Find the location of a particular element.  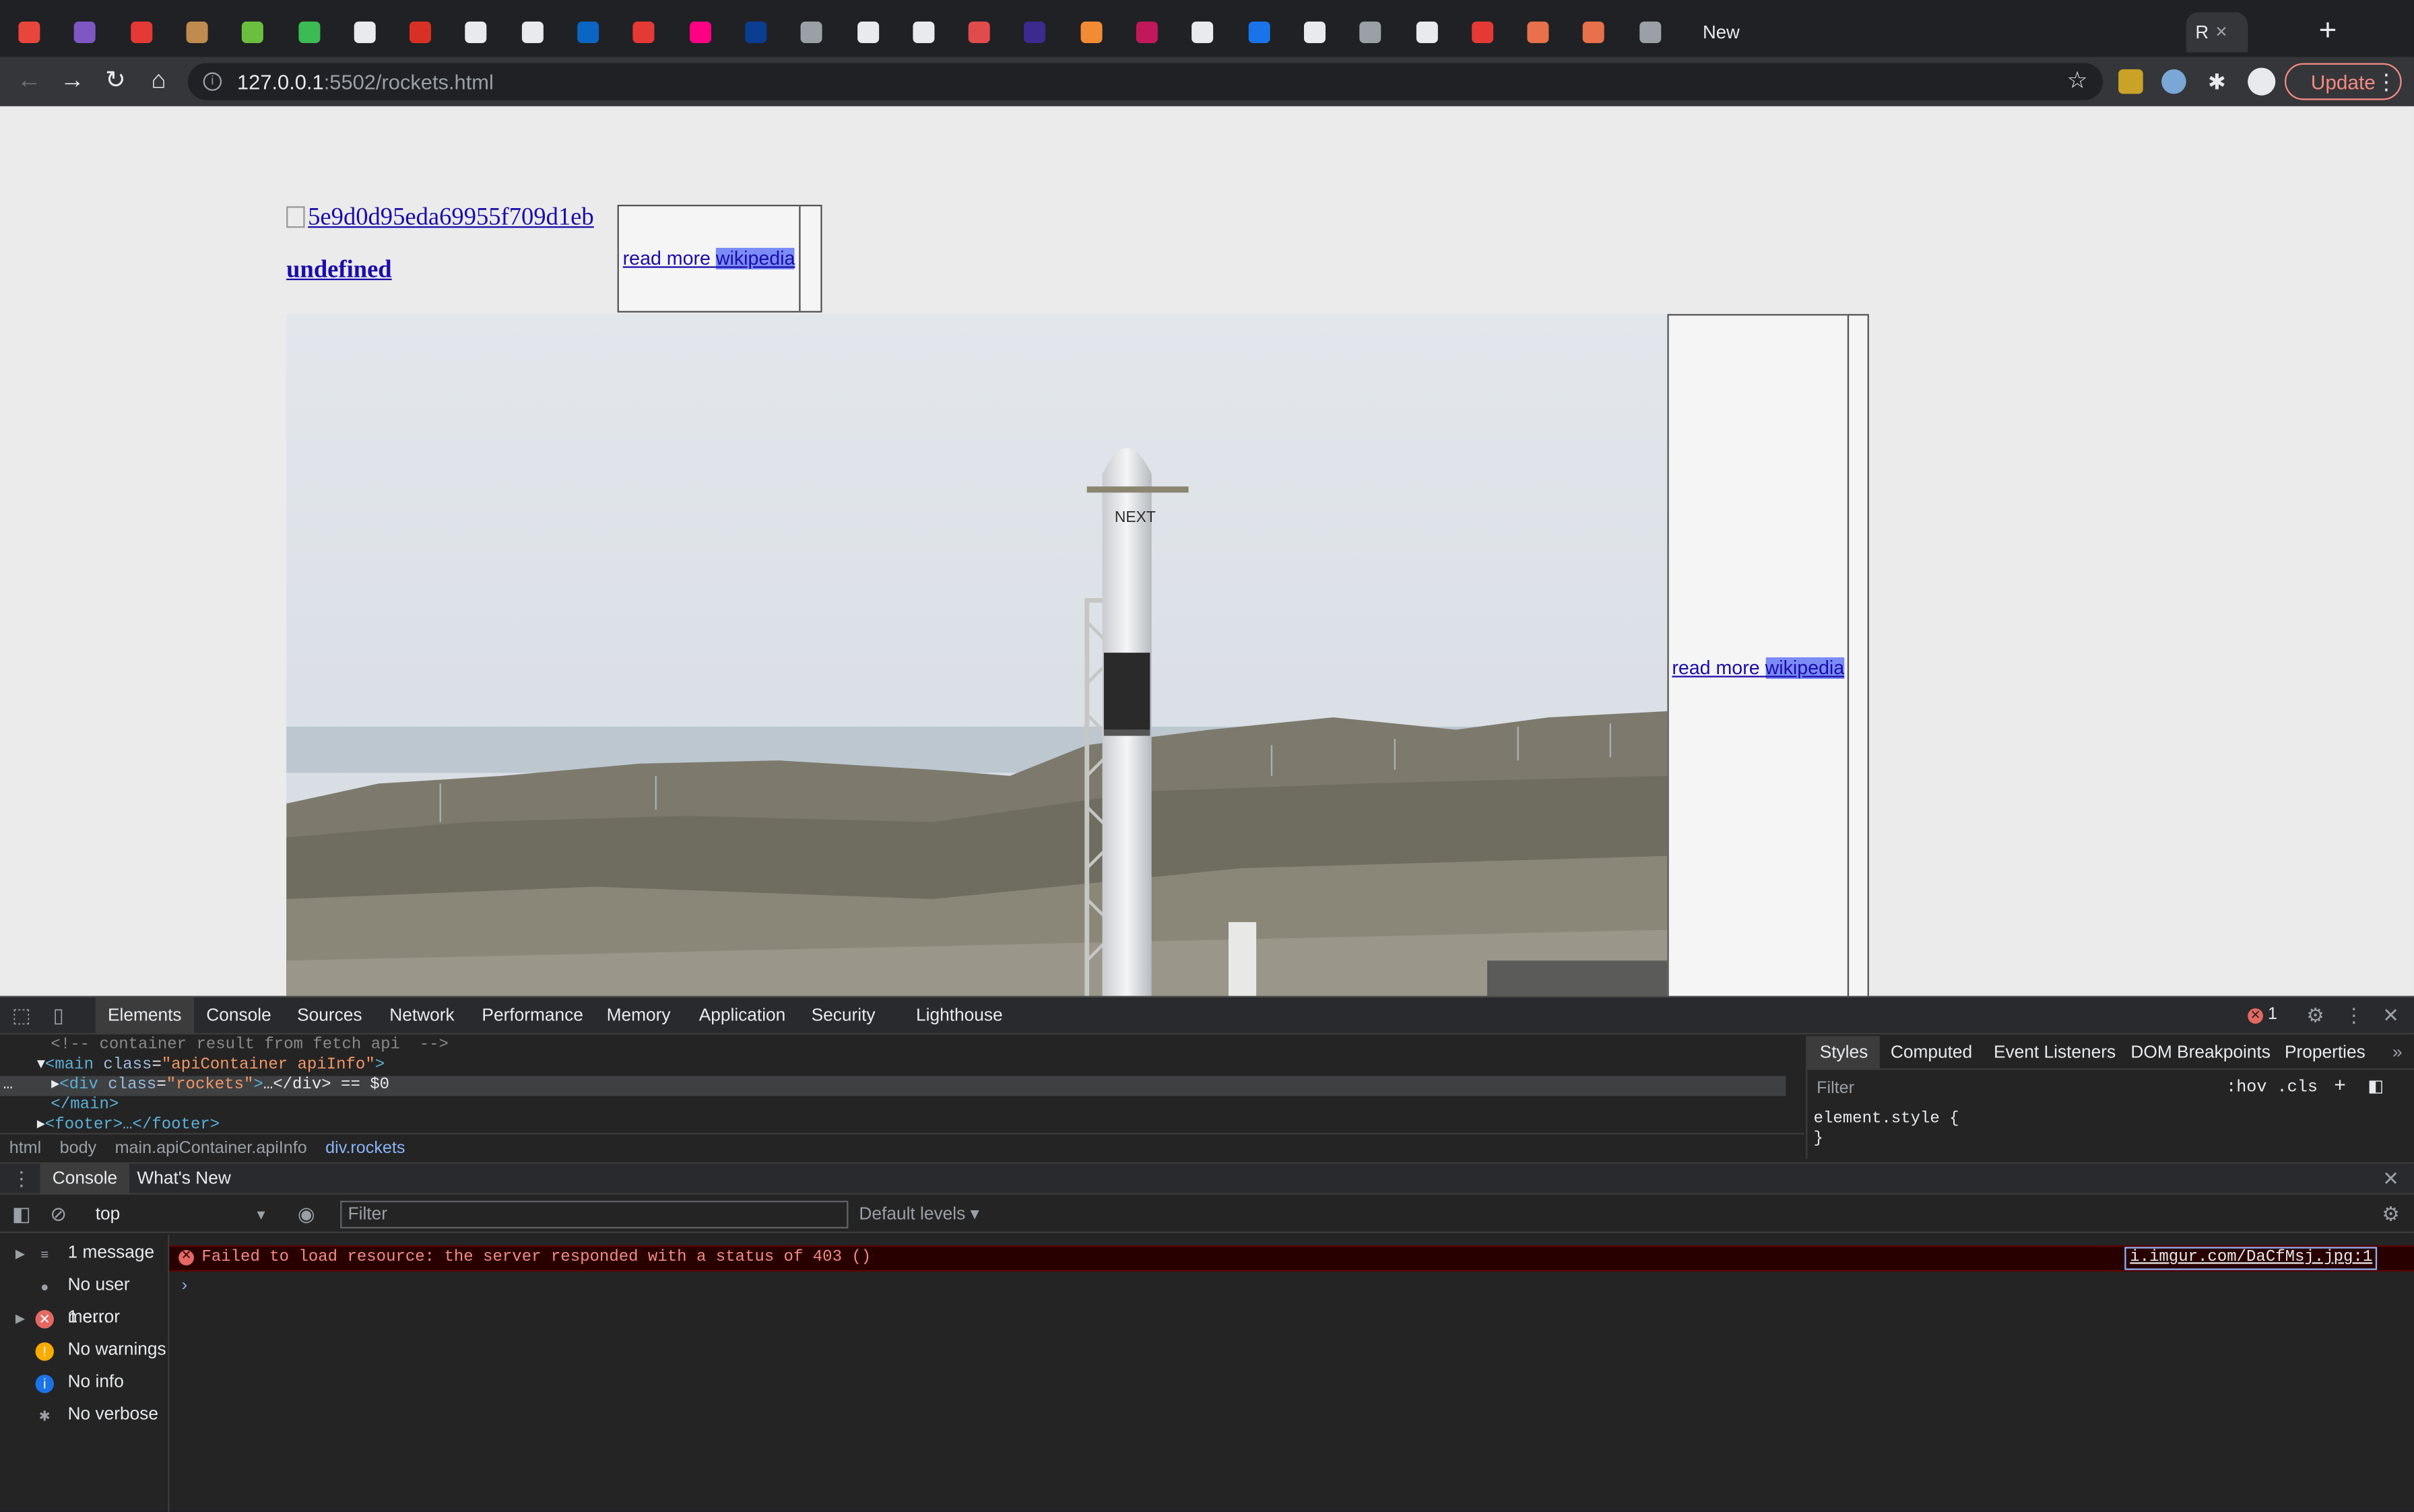

devtools-menu-icon: ⋮ is located at coordinates (2354, 1016).